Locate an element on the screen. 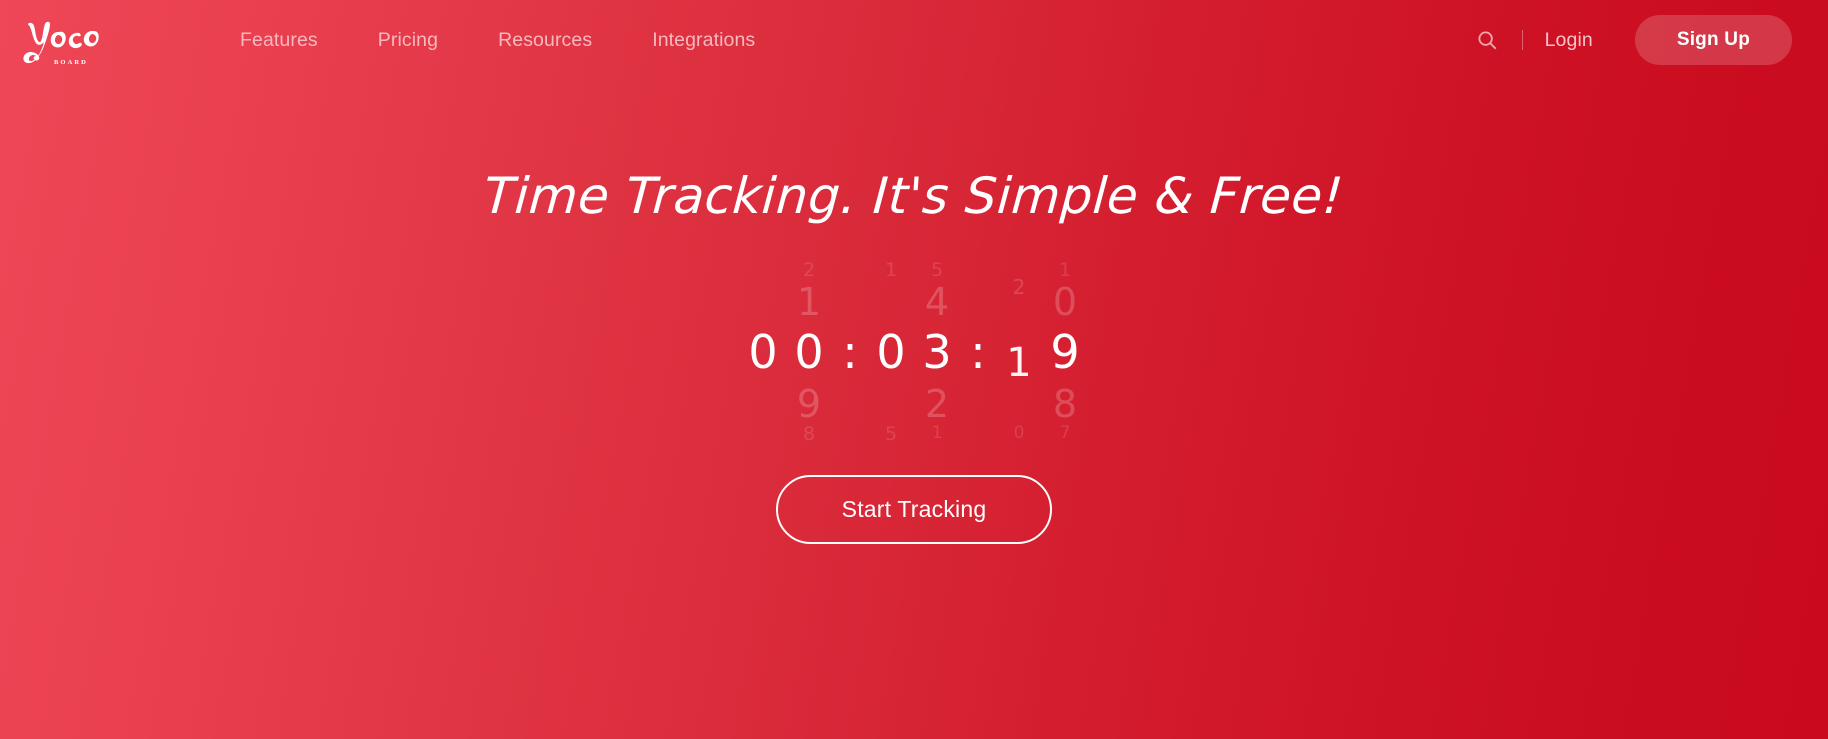  cta-container: Start Tracking is located at coordinates (914, 509).